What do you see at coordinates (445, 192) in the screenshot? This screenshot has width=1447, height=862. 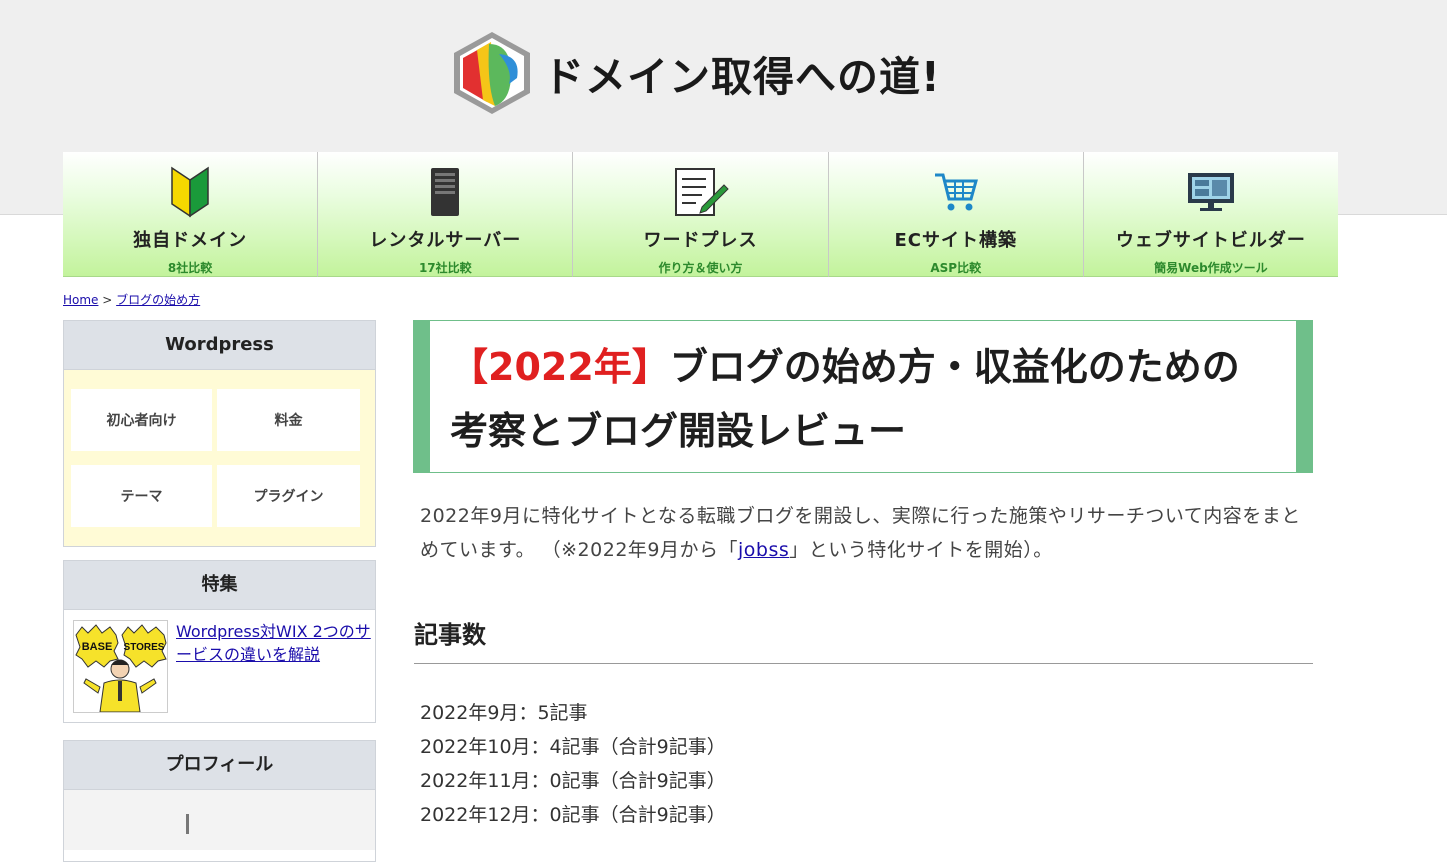 I see `server-icon` at bounding box center [445, 192].